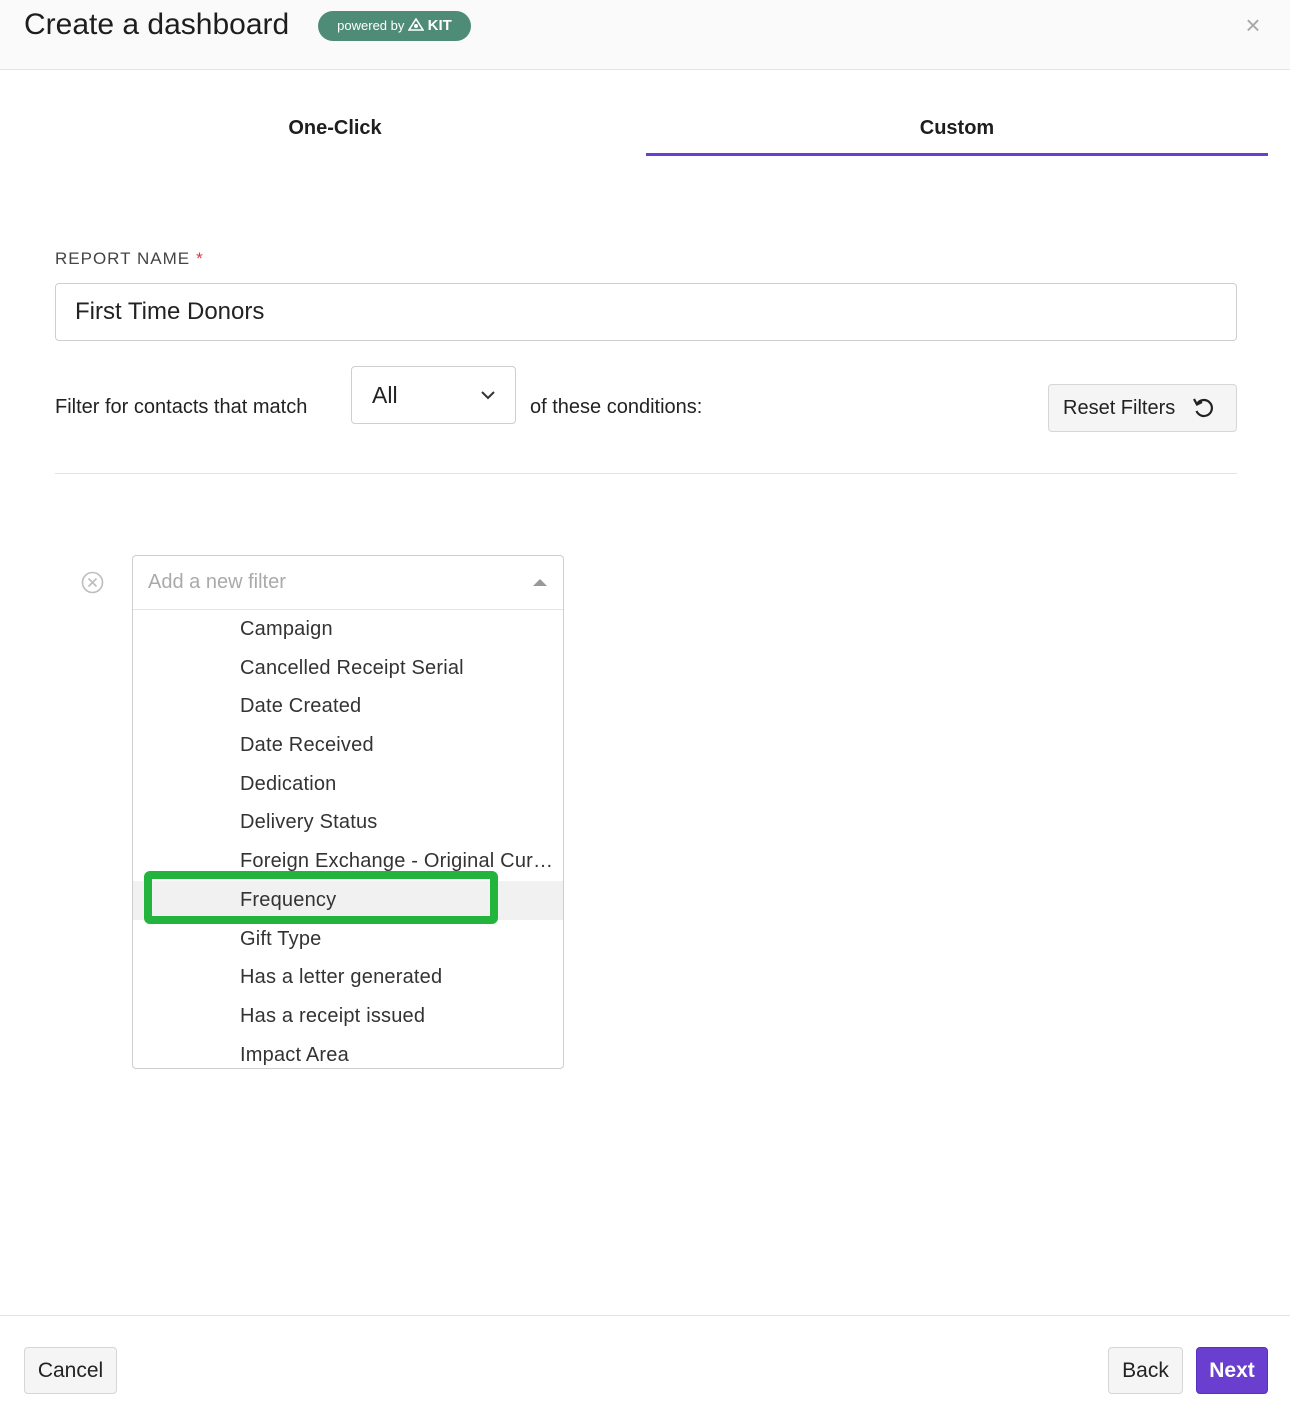  What do you see at coordinates (348, 784) in the screenshot?
I see `filter-option: Dedication` at bounding box center [348, 784].